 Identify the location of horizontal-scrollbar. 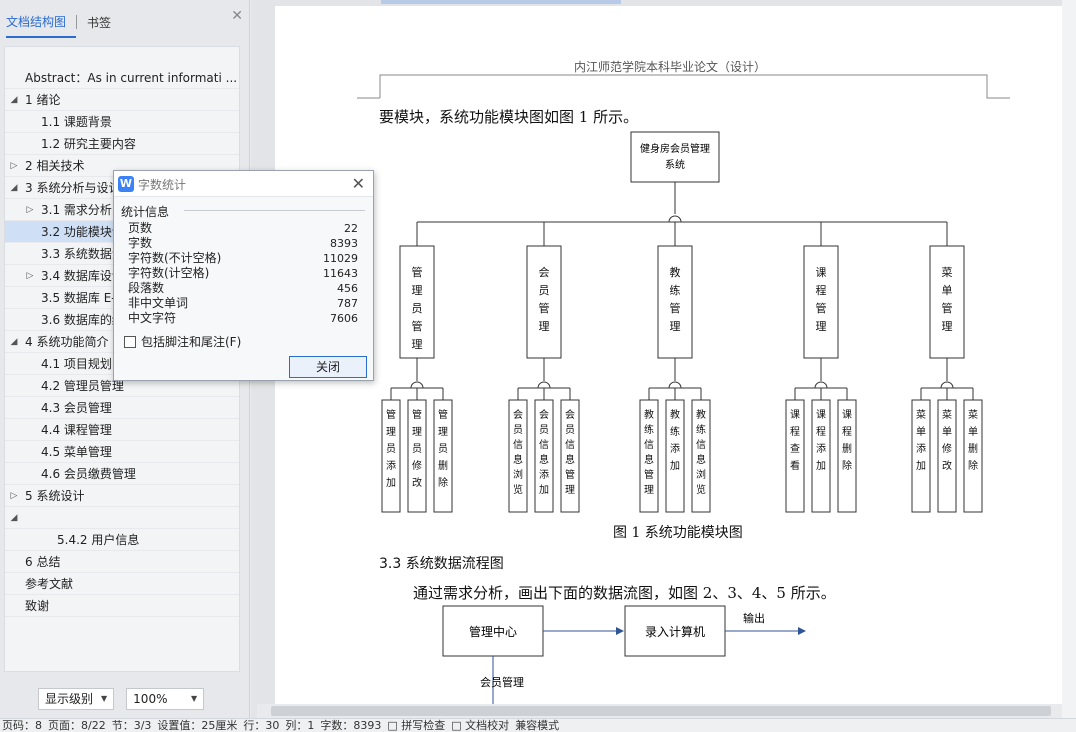
(661, 711).